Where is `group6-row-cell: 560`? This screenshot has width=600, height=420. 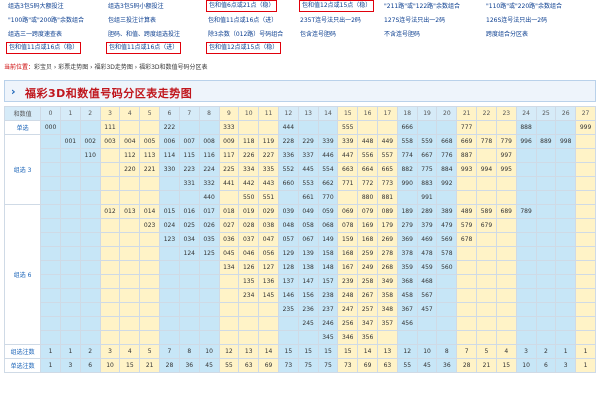
group6-row-cell: 560 is located at coordinates (447, 267).